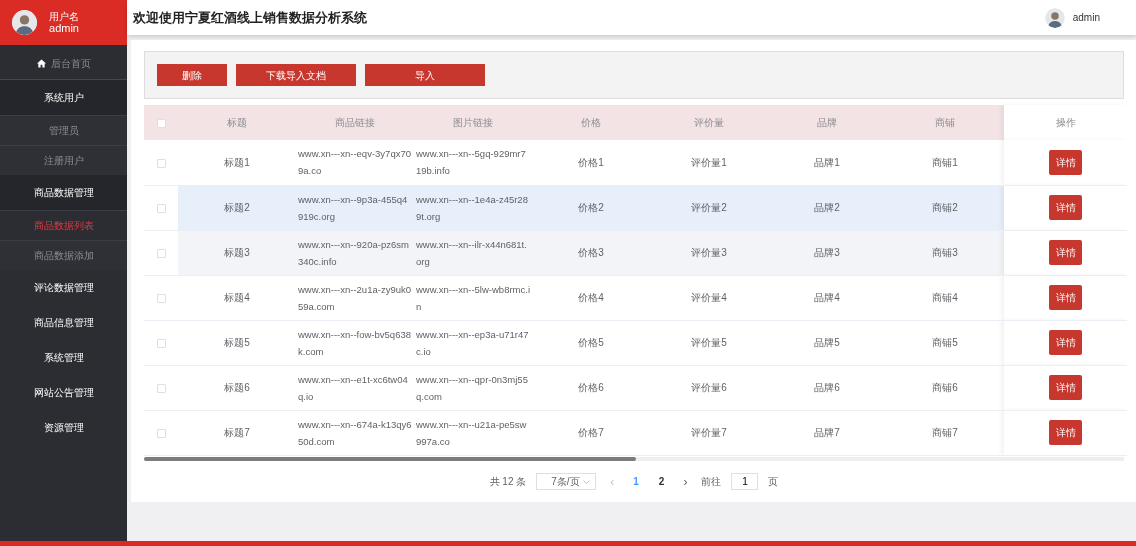 This screenshot has height=546, width=1136. Describe the element at coordinates (355, 122) in the screenshot. I see `column-header: 商品链接` at that location.